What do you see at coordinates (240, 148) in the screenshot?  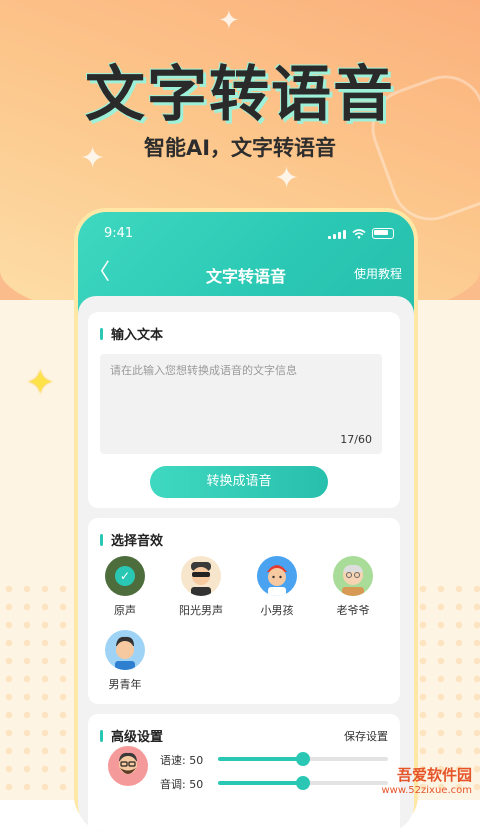 I see `promo-subline: 智能AI，文字转语音` at bounding box center [240, 148].